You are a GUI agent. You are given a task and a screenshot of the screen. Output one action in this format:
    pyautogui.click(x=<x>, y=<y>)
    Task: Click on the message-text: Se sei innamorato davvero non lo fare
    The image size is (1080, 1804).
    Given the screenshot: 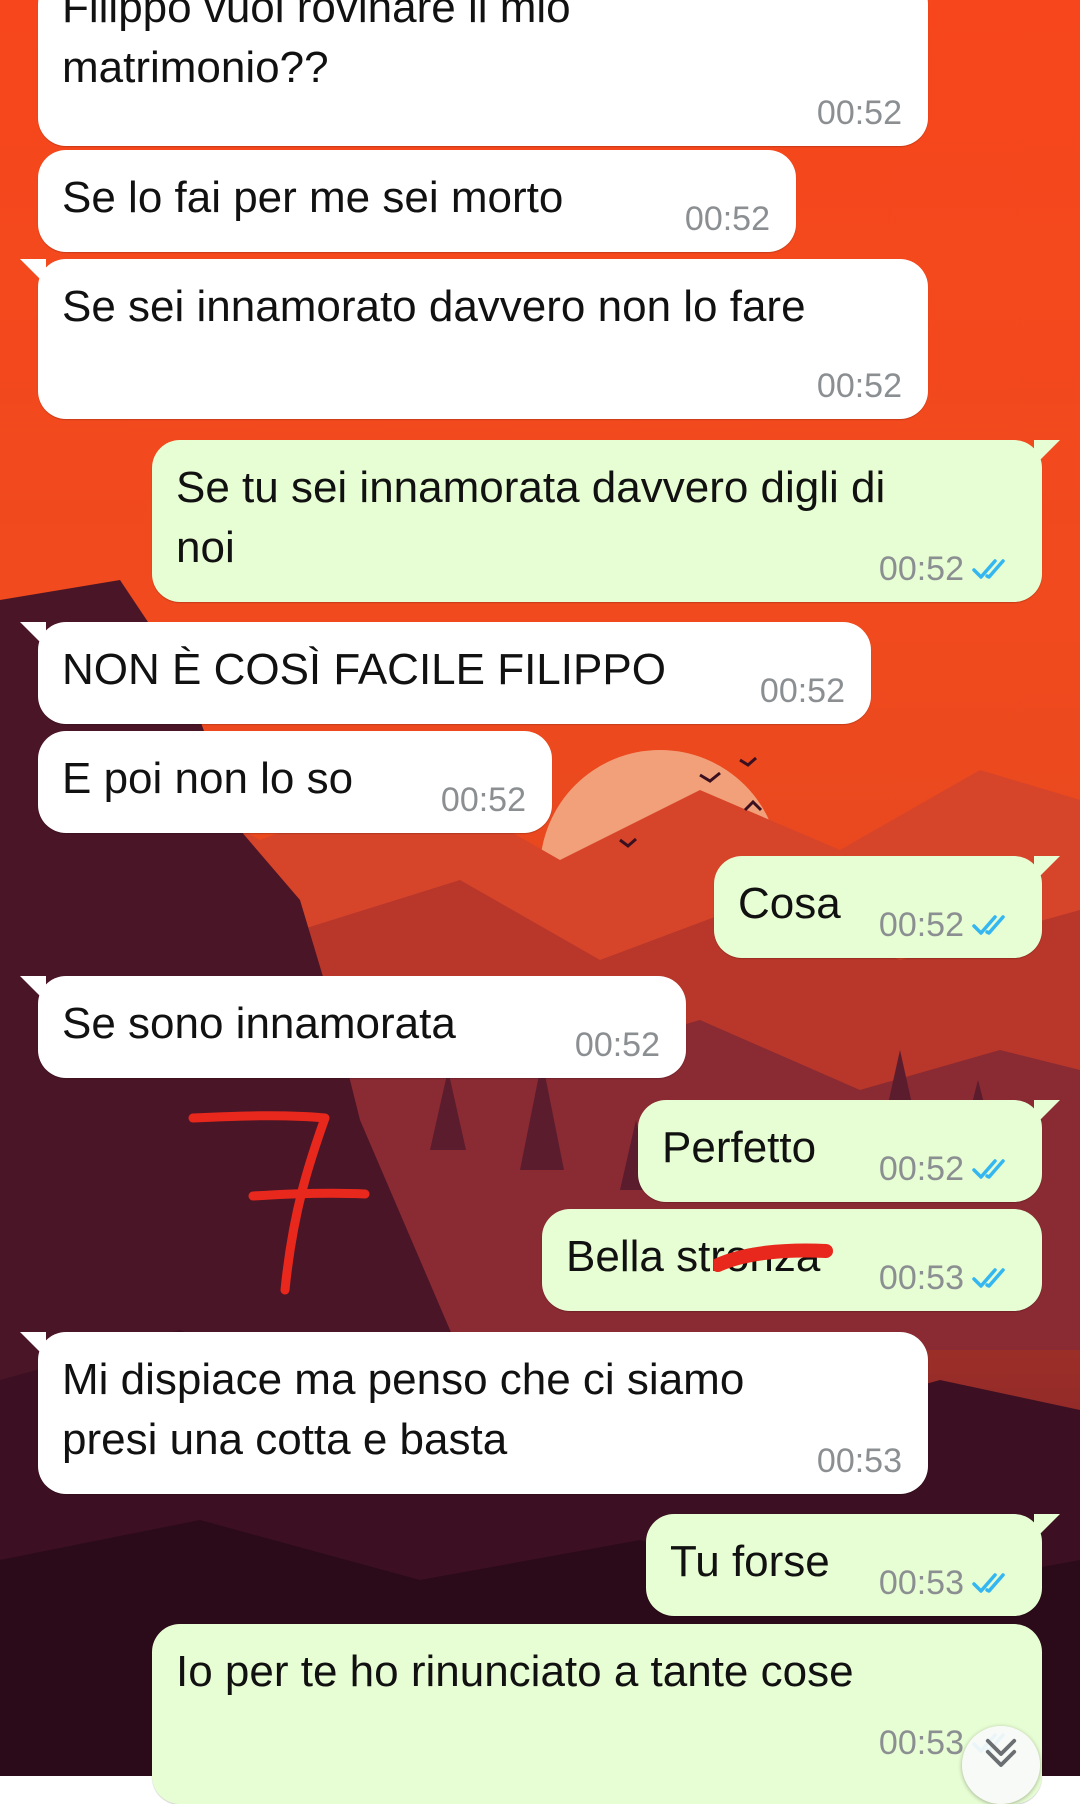 What is the action you would take?
    pyautogui.click(x=434, y=306)
    